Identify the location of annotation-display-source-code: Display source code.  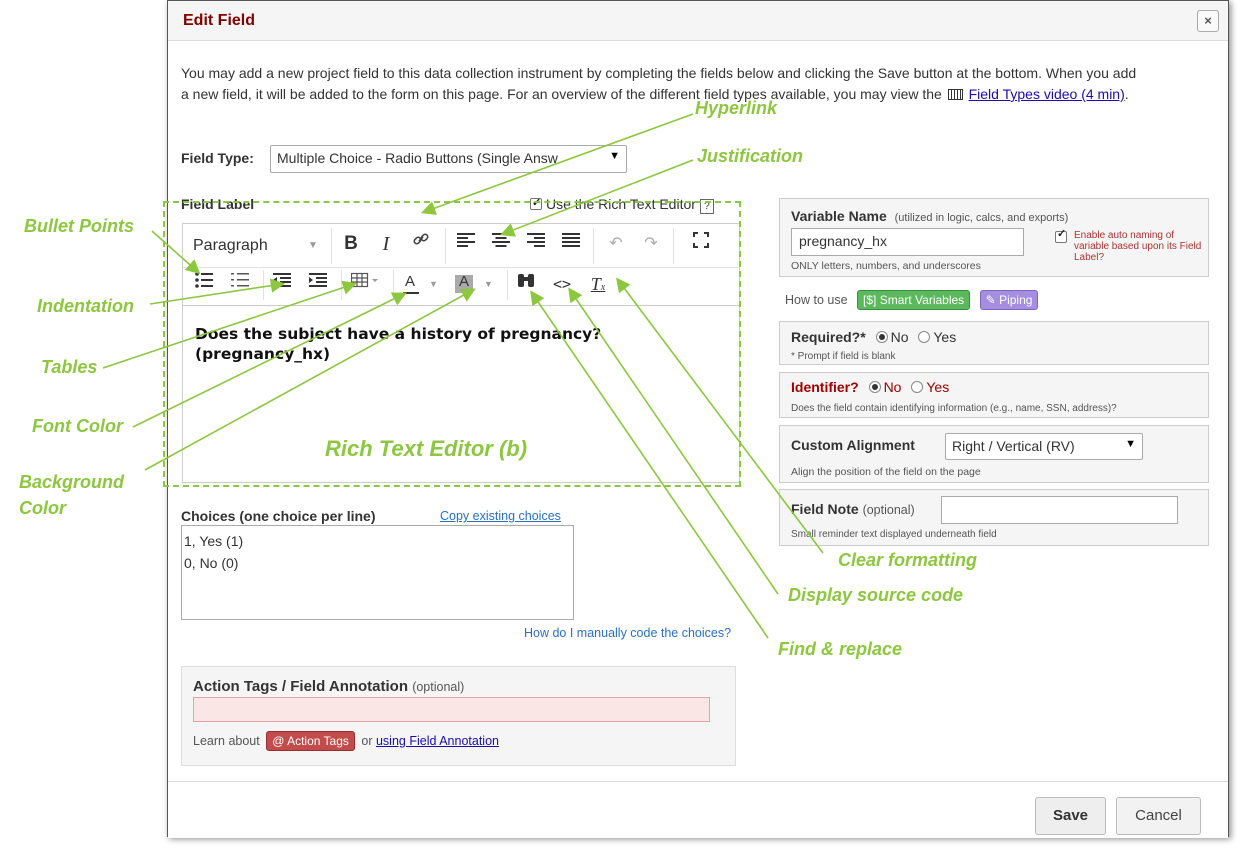
(876, 595).